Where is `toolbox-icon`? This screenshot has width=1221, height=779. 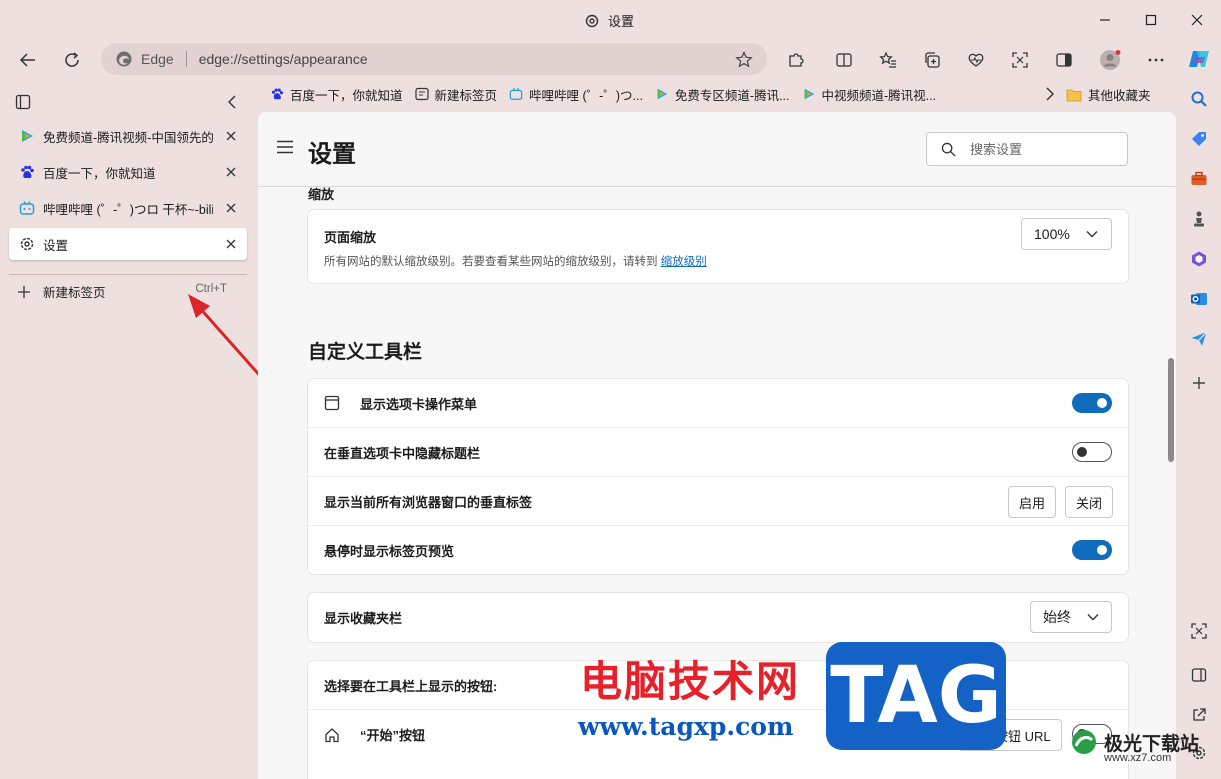 toolbox-icon is located at coordinates (1199, 178).